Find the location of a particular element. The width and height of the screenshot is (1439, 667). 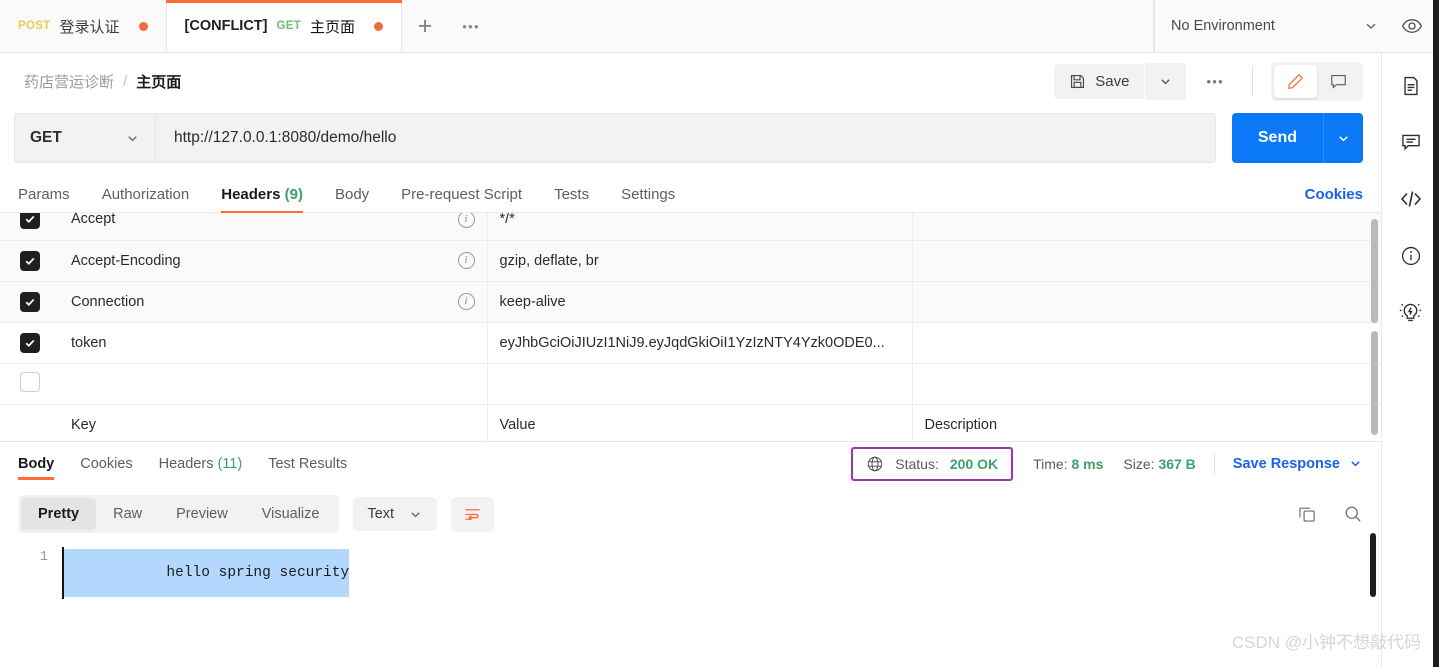

header-key-cell: Accept-Encoding i is located at coordinates (273, 261).